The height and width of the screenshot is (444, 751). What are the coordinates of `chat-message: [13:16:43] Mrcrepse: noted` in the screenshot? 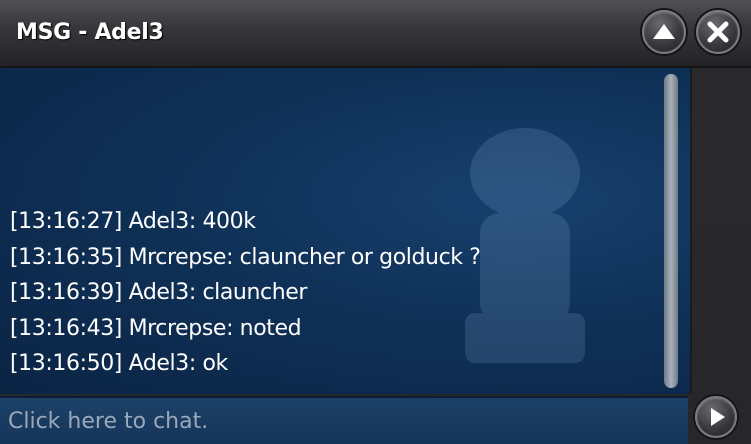 It's located at (156, 328).